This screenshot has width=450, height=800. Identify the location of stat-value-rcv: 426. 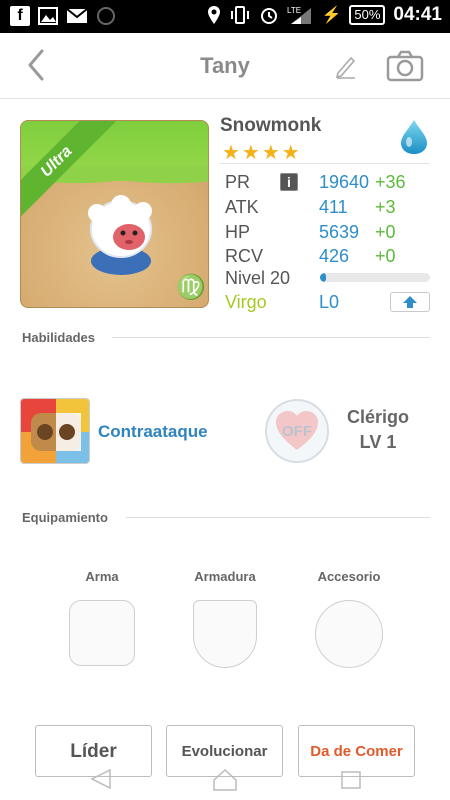
(334, 256).